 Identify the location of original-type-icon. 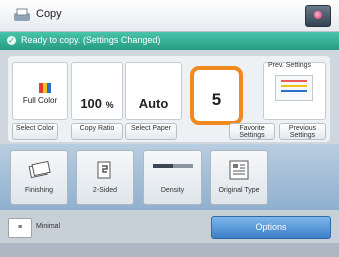
(239, 170).